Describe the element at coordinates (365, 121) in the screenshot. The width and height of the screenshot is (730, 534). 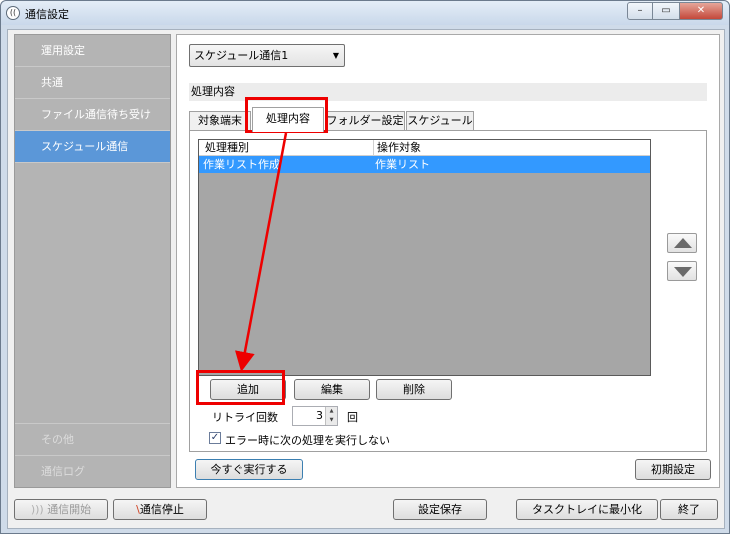
I see `tab-folder-settings: フォルダー設定` at that location.